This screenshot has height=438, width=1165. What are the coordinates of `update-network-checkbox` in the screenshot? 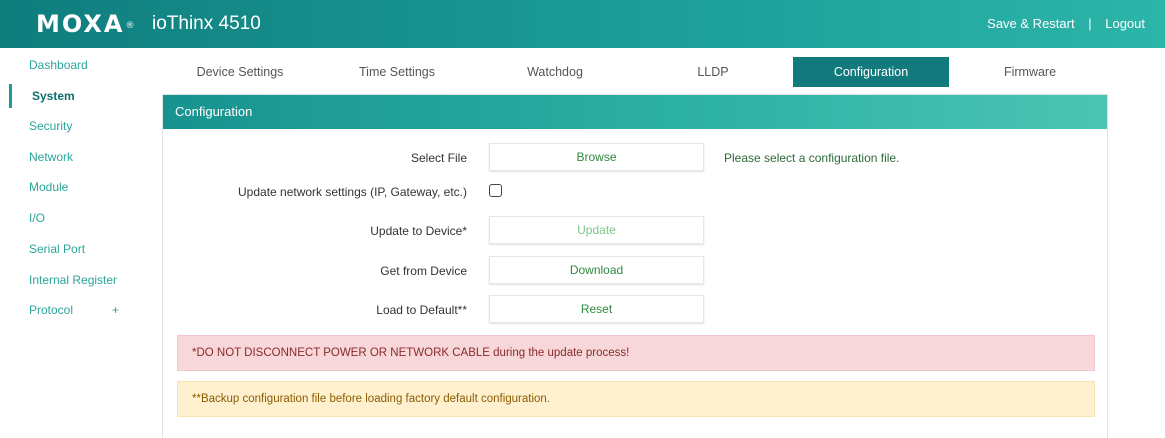 It's located at (495, 190).